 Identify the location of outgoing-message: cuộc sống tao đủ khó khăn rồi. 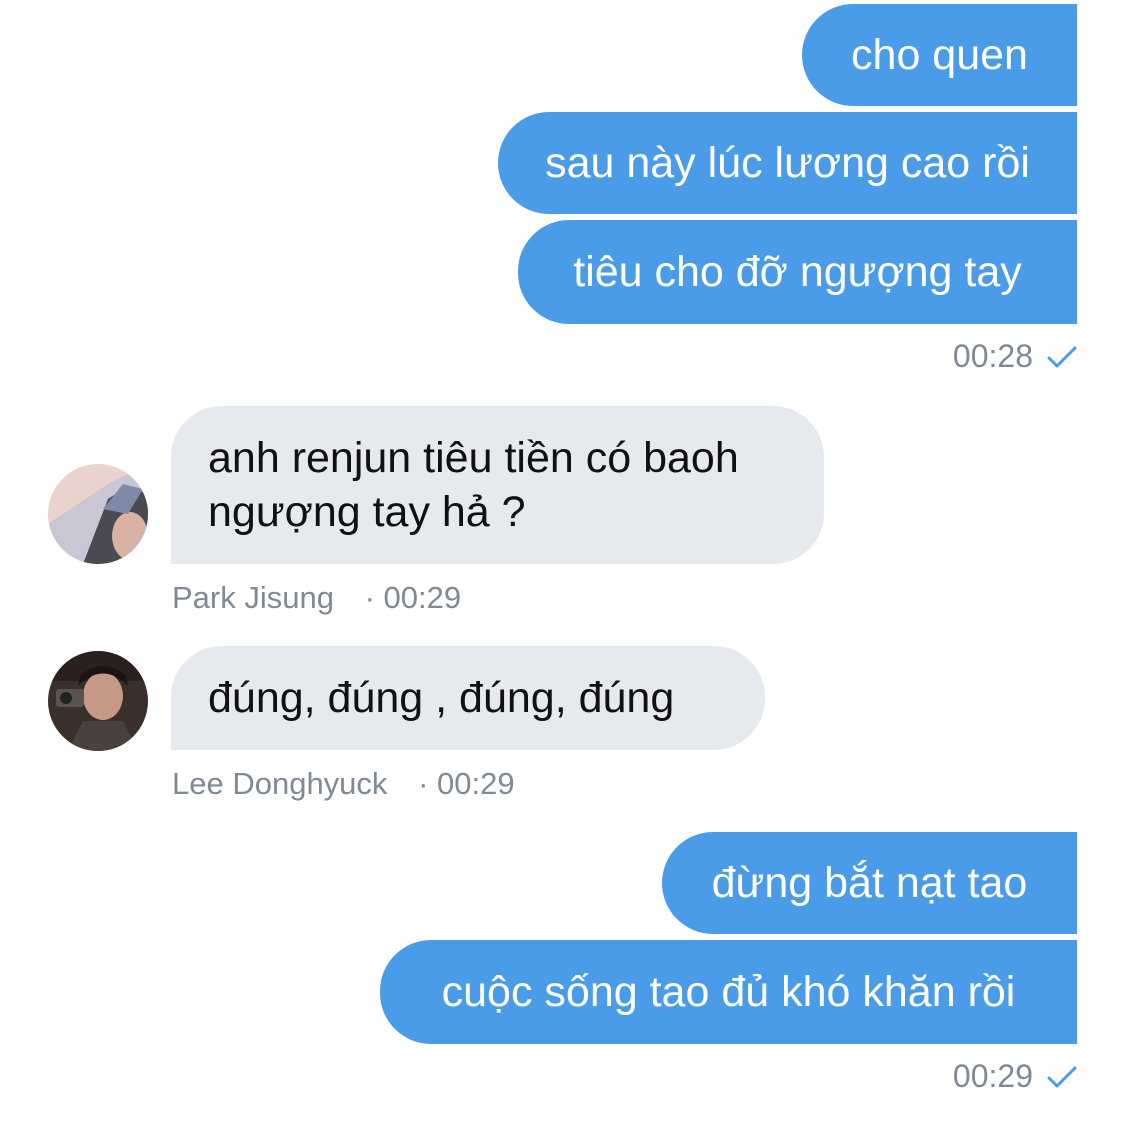
(728, 992).